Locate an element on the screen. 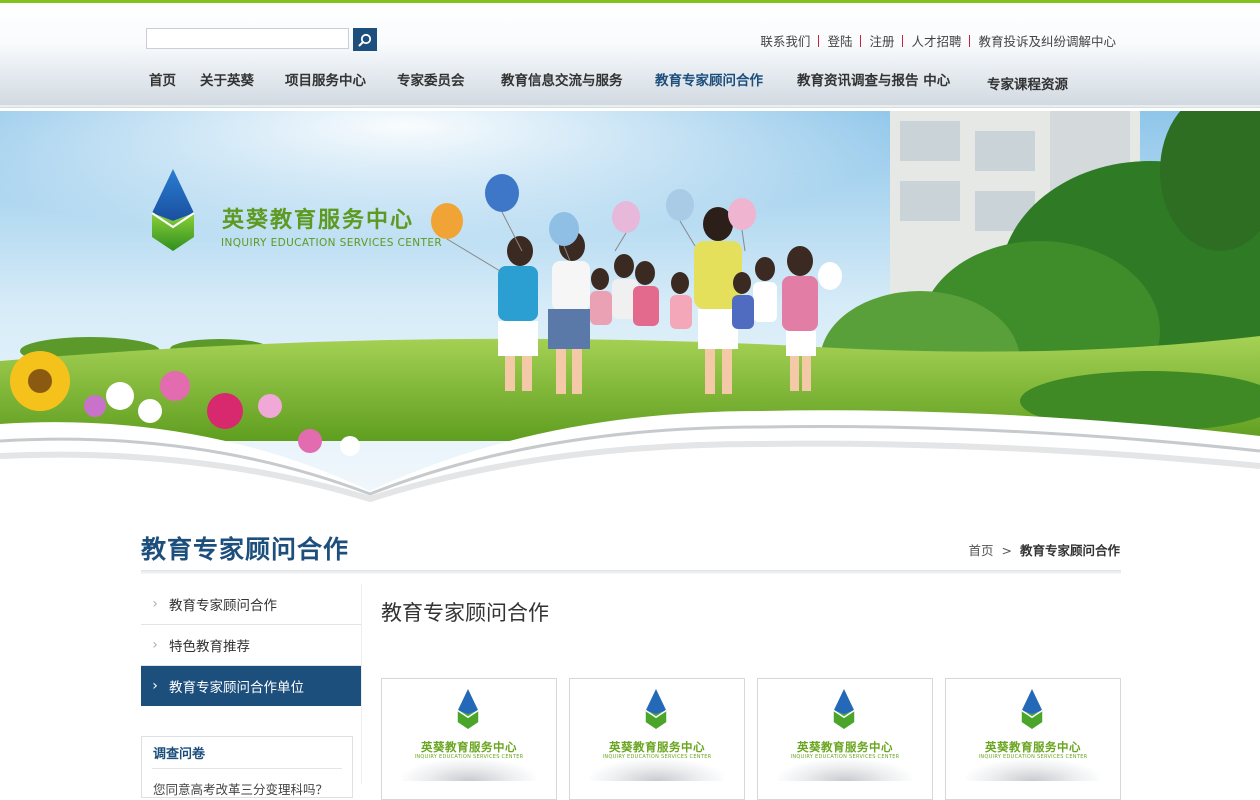 Image resolution: width=1260 pixels, height=800 pixels. search-button is located at coordinates (365, 39).